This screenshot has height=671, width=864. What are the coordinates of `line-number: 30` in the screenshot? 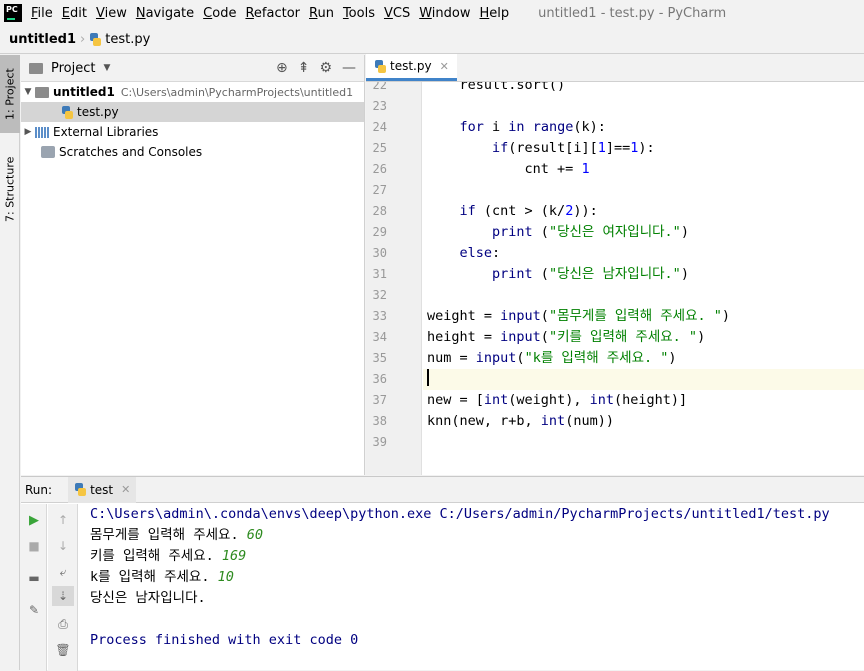 It's located at (379, 253).